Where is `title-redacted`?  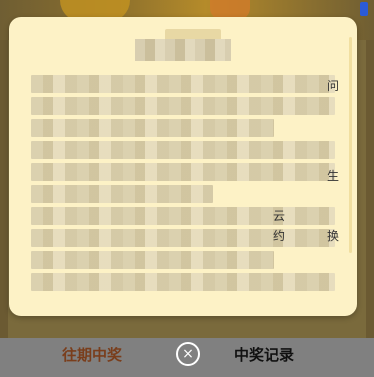 title-redacted is located at coordinates (183, 50).